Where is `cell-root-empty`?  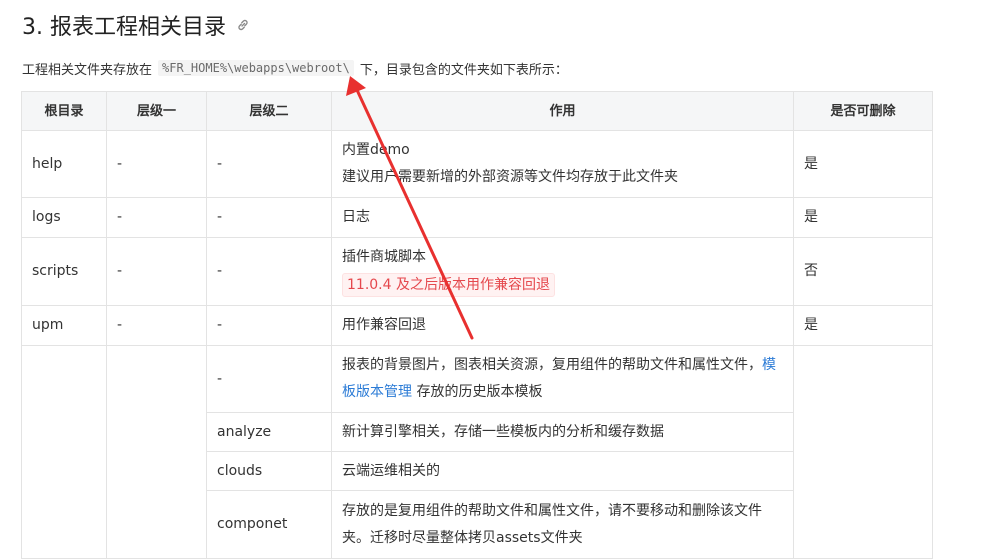
cell-root-empty is located at coordinates (64, 452).